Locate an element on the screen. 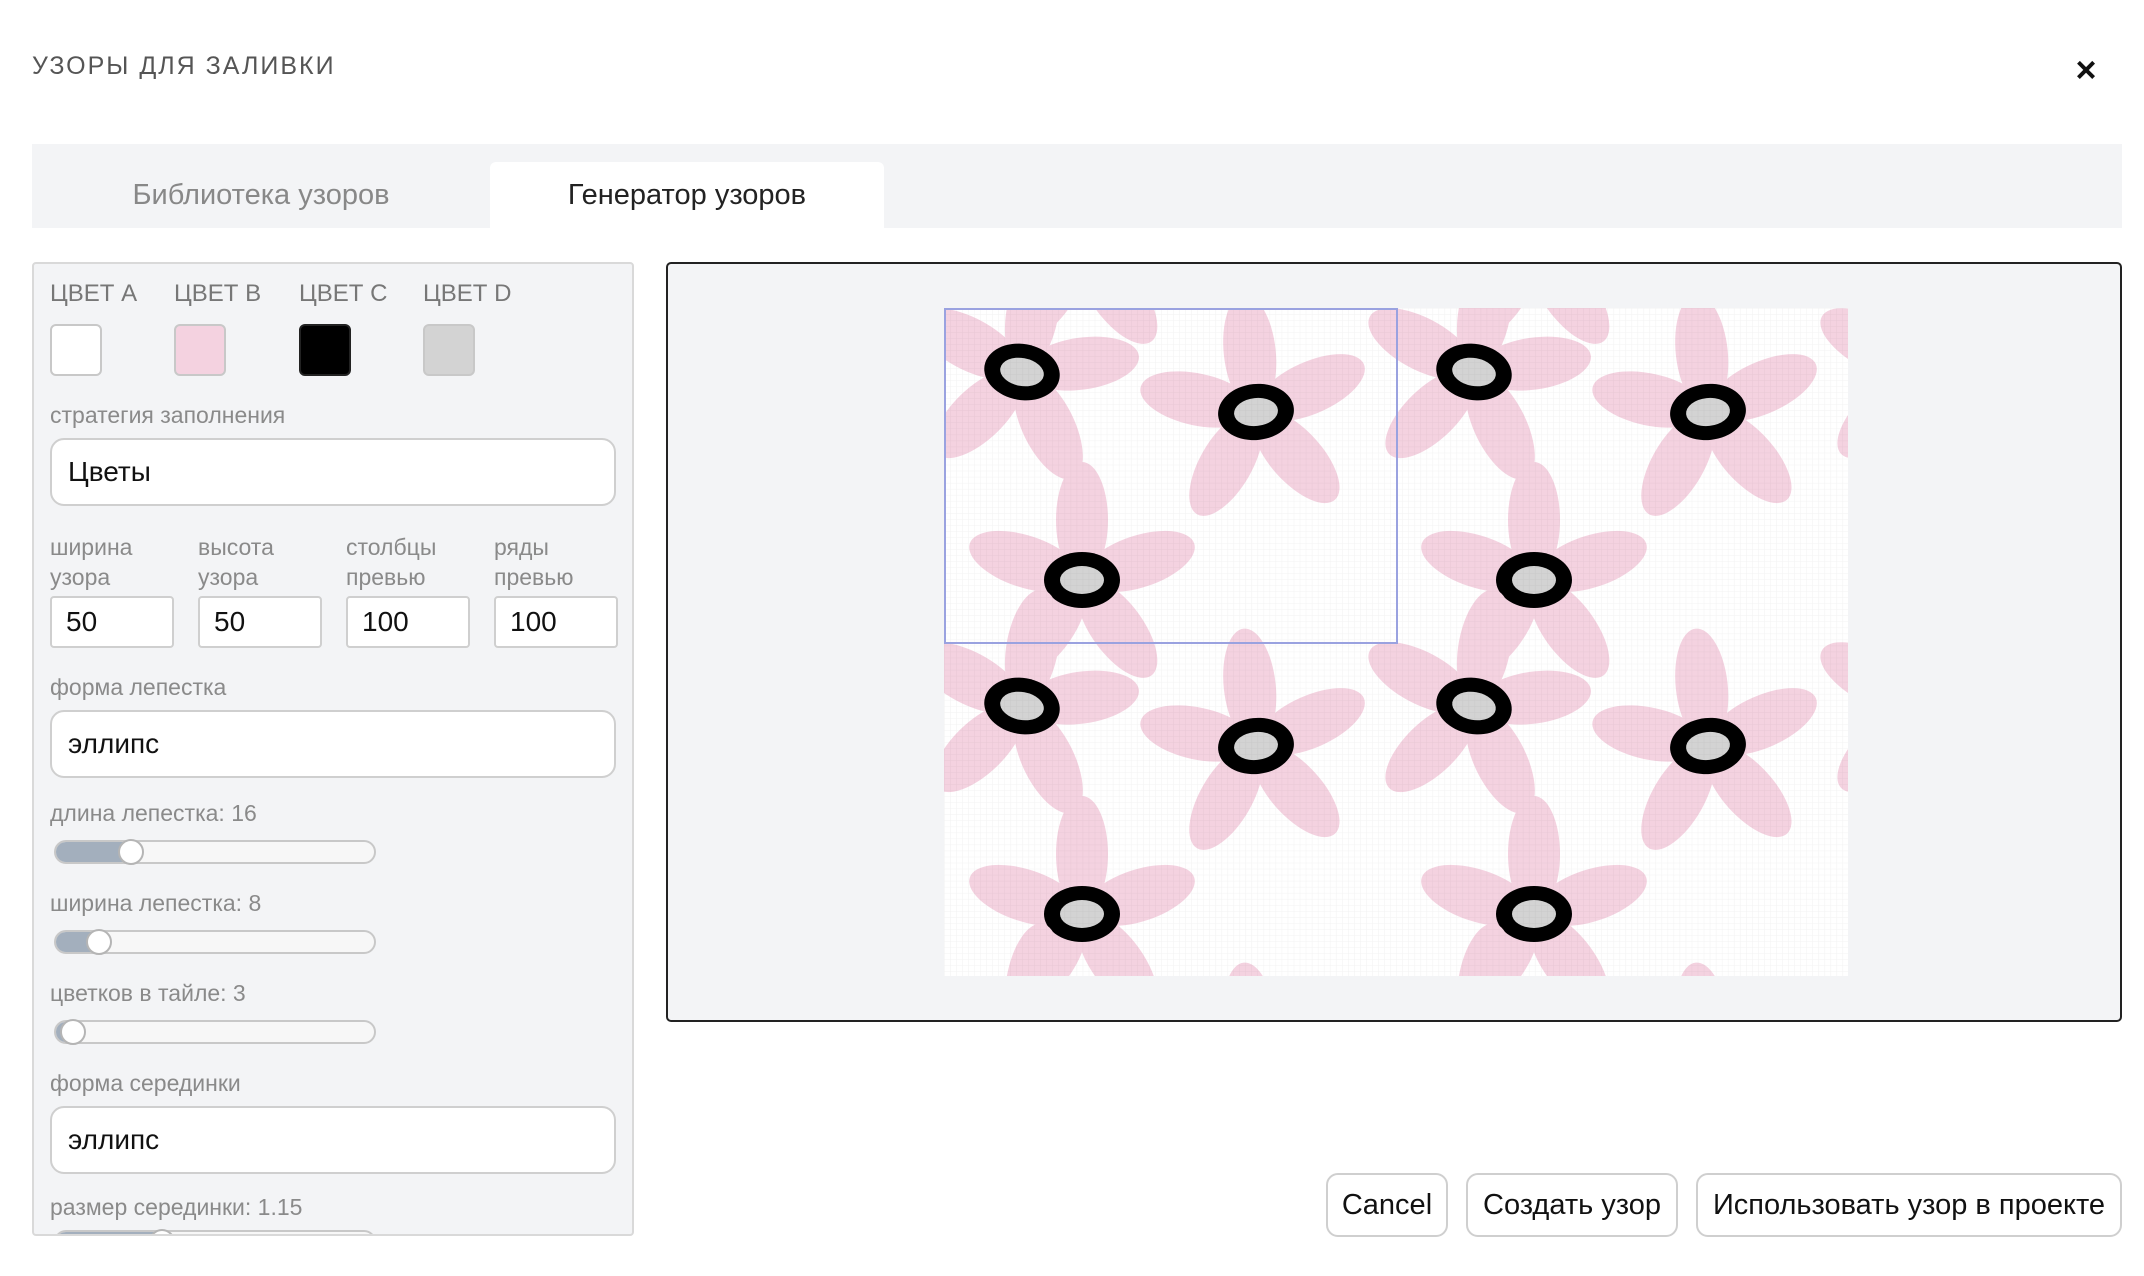  color-b-label: ЦВЕТ B is located at coordinates (218, 293).